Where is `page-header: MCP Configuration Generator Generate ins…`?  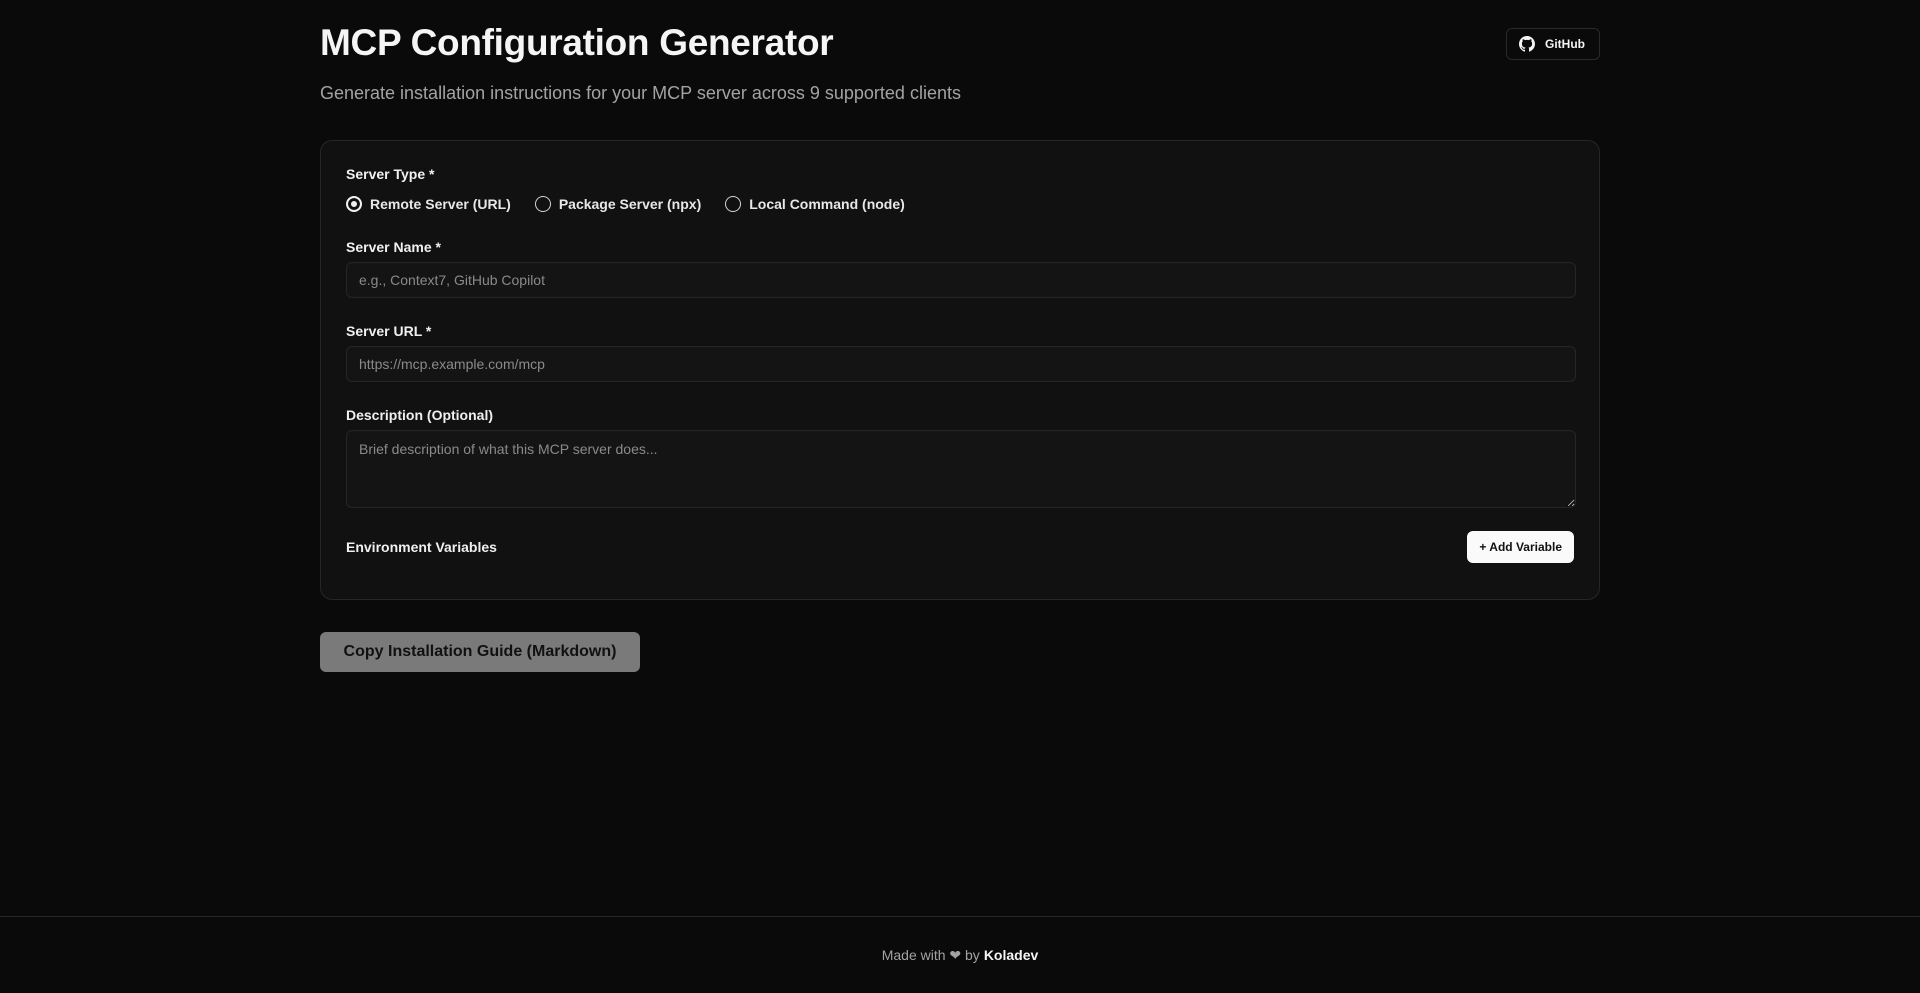 page-header: MCP Configuration Generator Generate ins… is located at coordinates (960, 70).